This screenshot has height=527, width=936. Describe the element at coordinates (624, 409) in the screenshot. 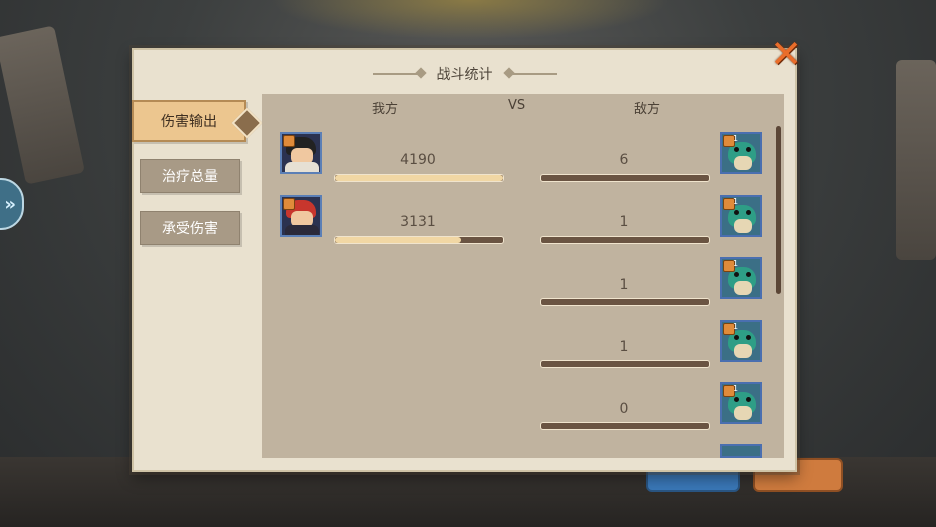

I see `enemy-damage-value: 0` at that location.